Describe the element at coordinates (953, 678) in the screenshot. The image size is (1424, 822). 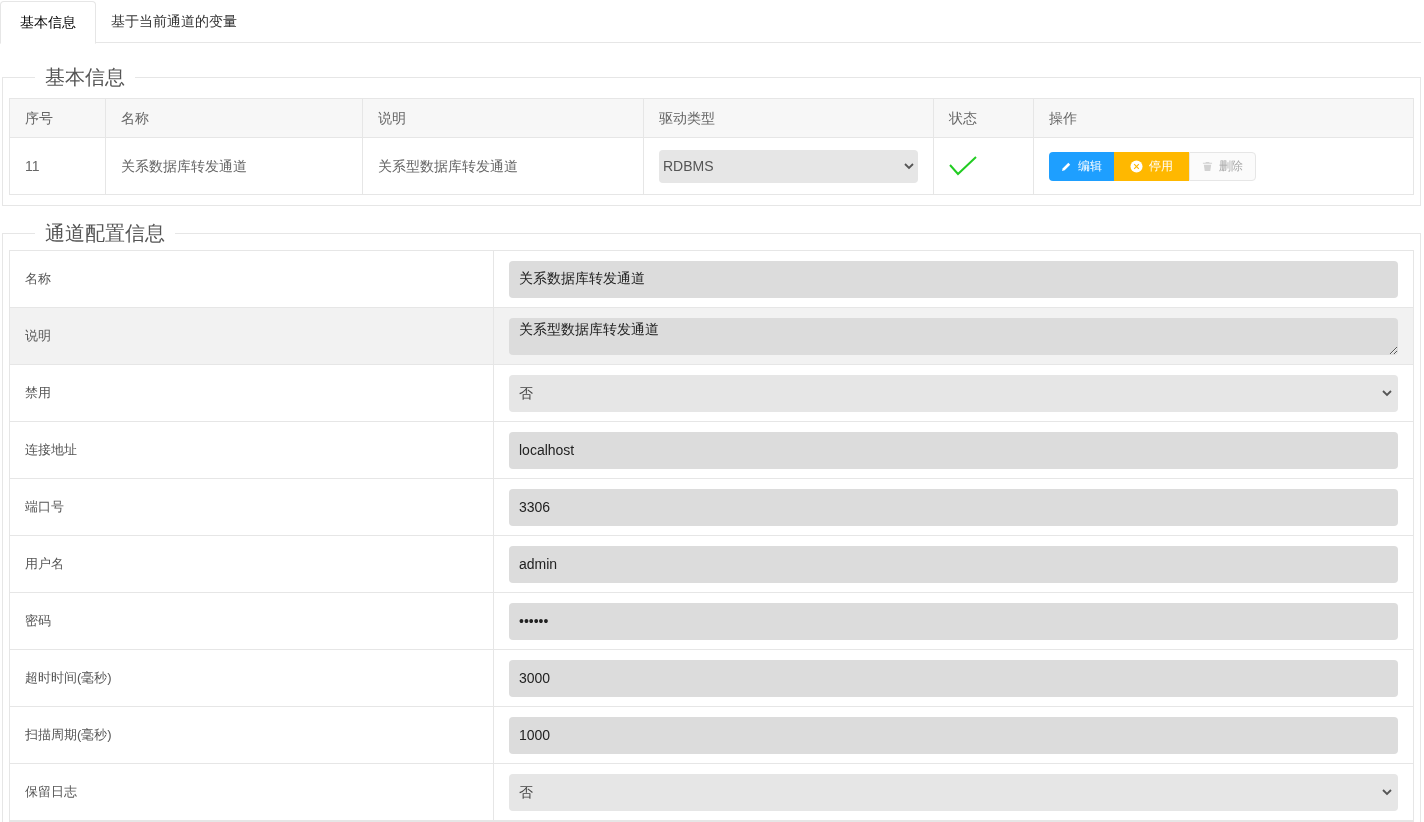
I see `text-field: 3000` at that location.